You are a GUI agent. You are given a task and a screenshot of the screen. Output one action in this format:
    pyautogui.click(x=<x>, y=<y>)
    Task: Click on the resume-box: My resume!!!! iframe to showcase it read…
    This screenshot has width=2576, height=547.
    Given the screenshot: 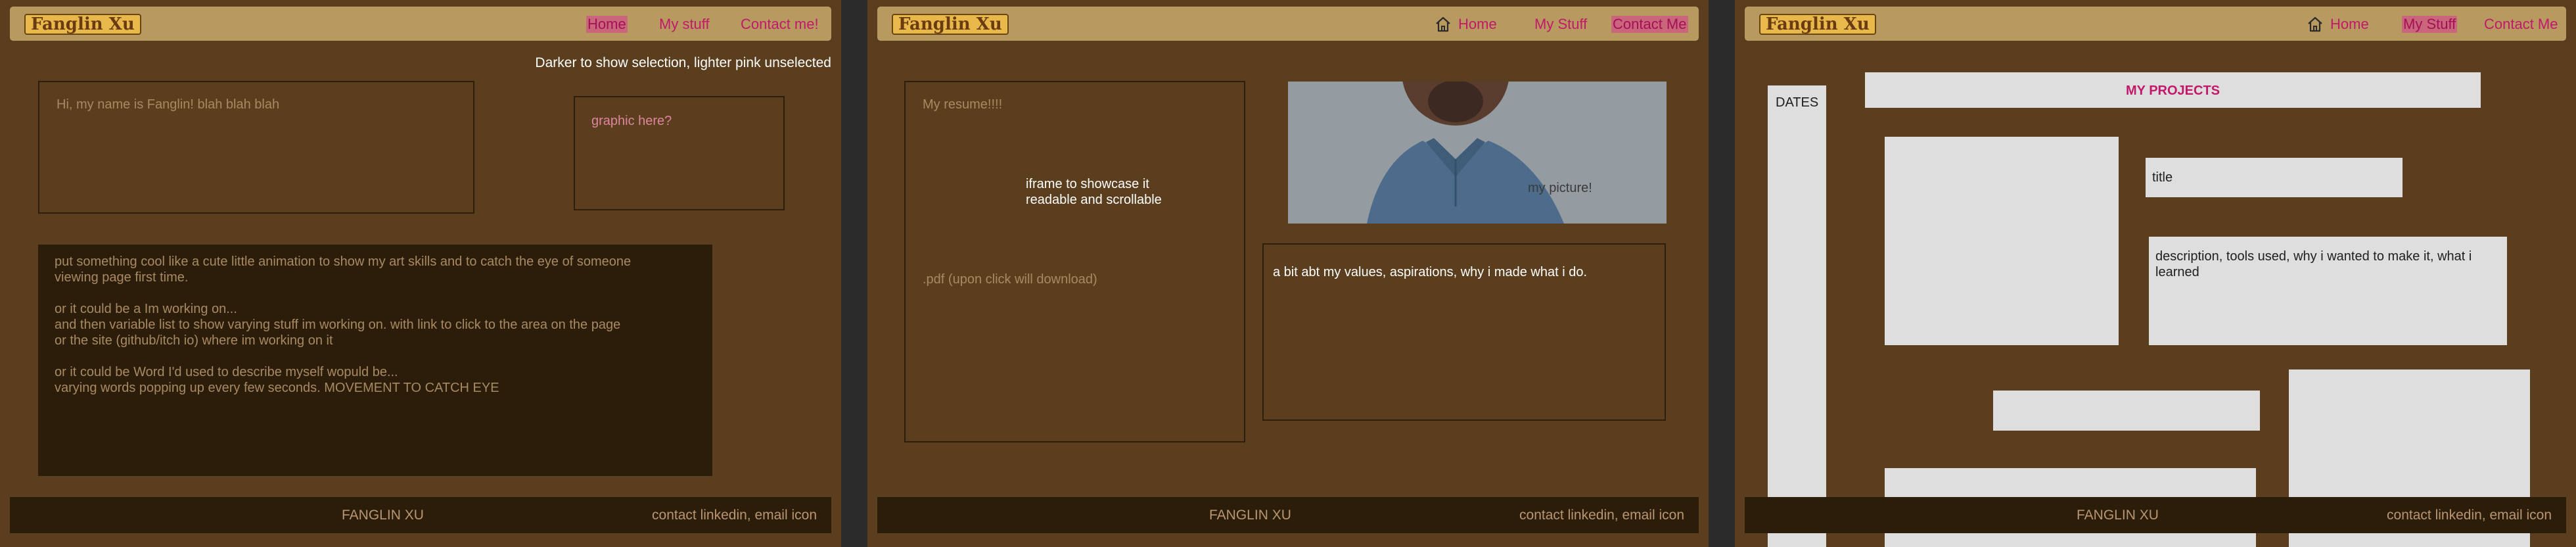 What is the action you would take?
    pyautogui.click(x=1074, y=262)
    